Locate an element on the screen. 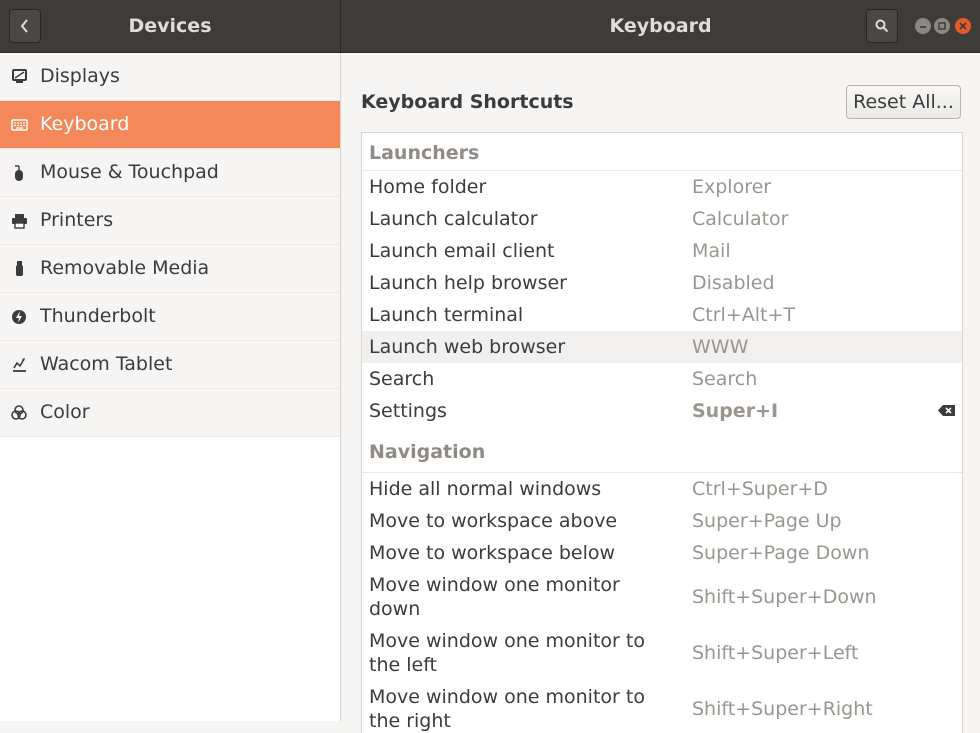  close-button is located at coordinates (963, 26).